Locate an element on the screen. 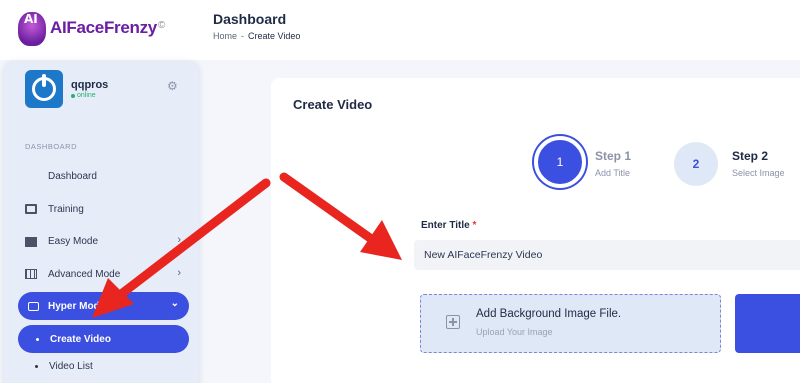 This screenshot has height=383, width=800. sidebar-item-dashboard: Dashboard is located at coordinates (105, 176).